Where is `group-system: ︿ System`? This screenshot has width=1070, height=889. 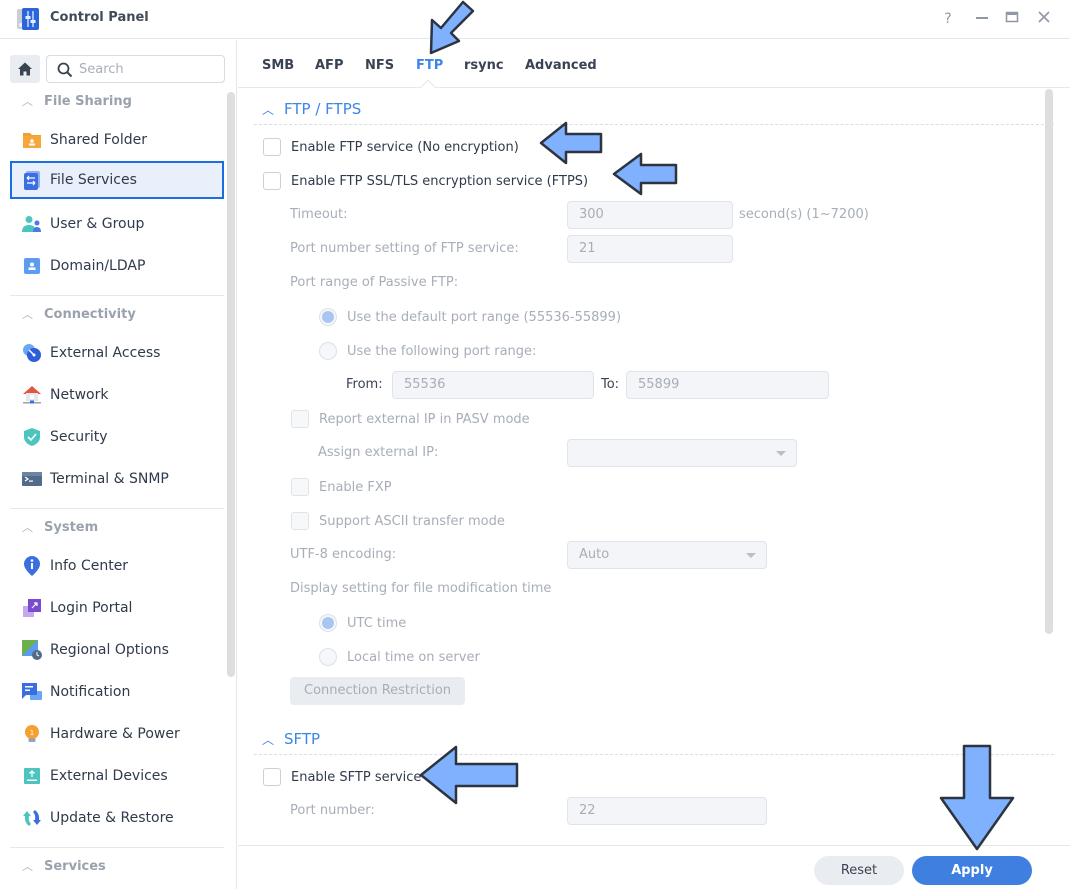
group-system: ︿ System is located at coordinates (60, 528).